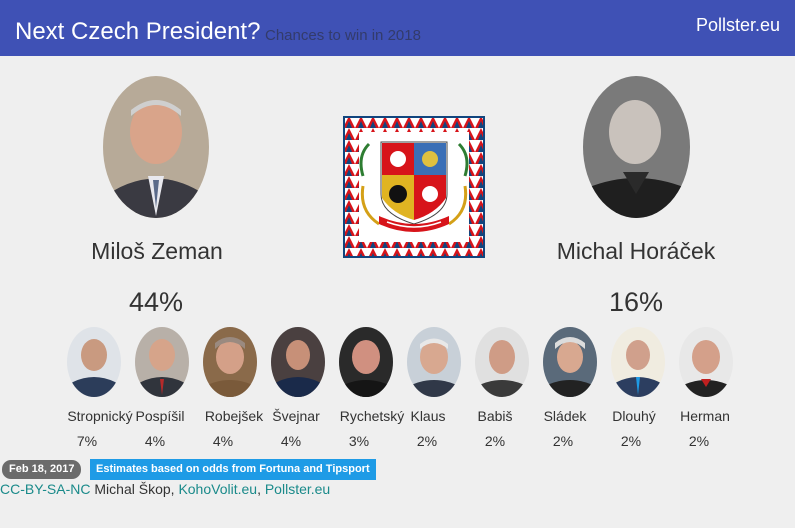 The image size is (795, 528). I want to click on candidate-photo-rychetsky, so click(366, 362).